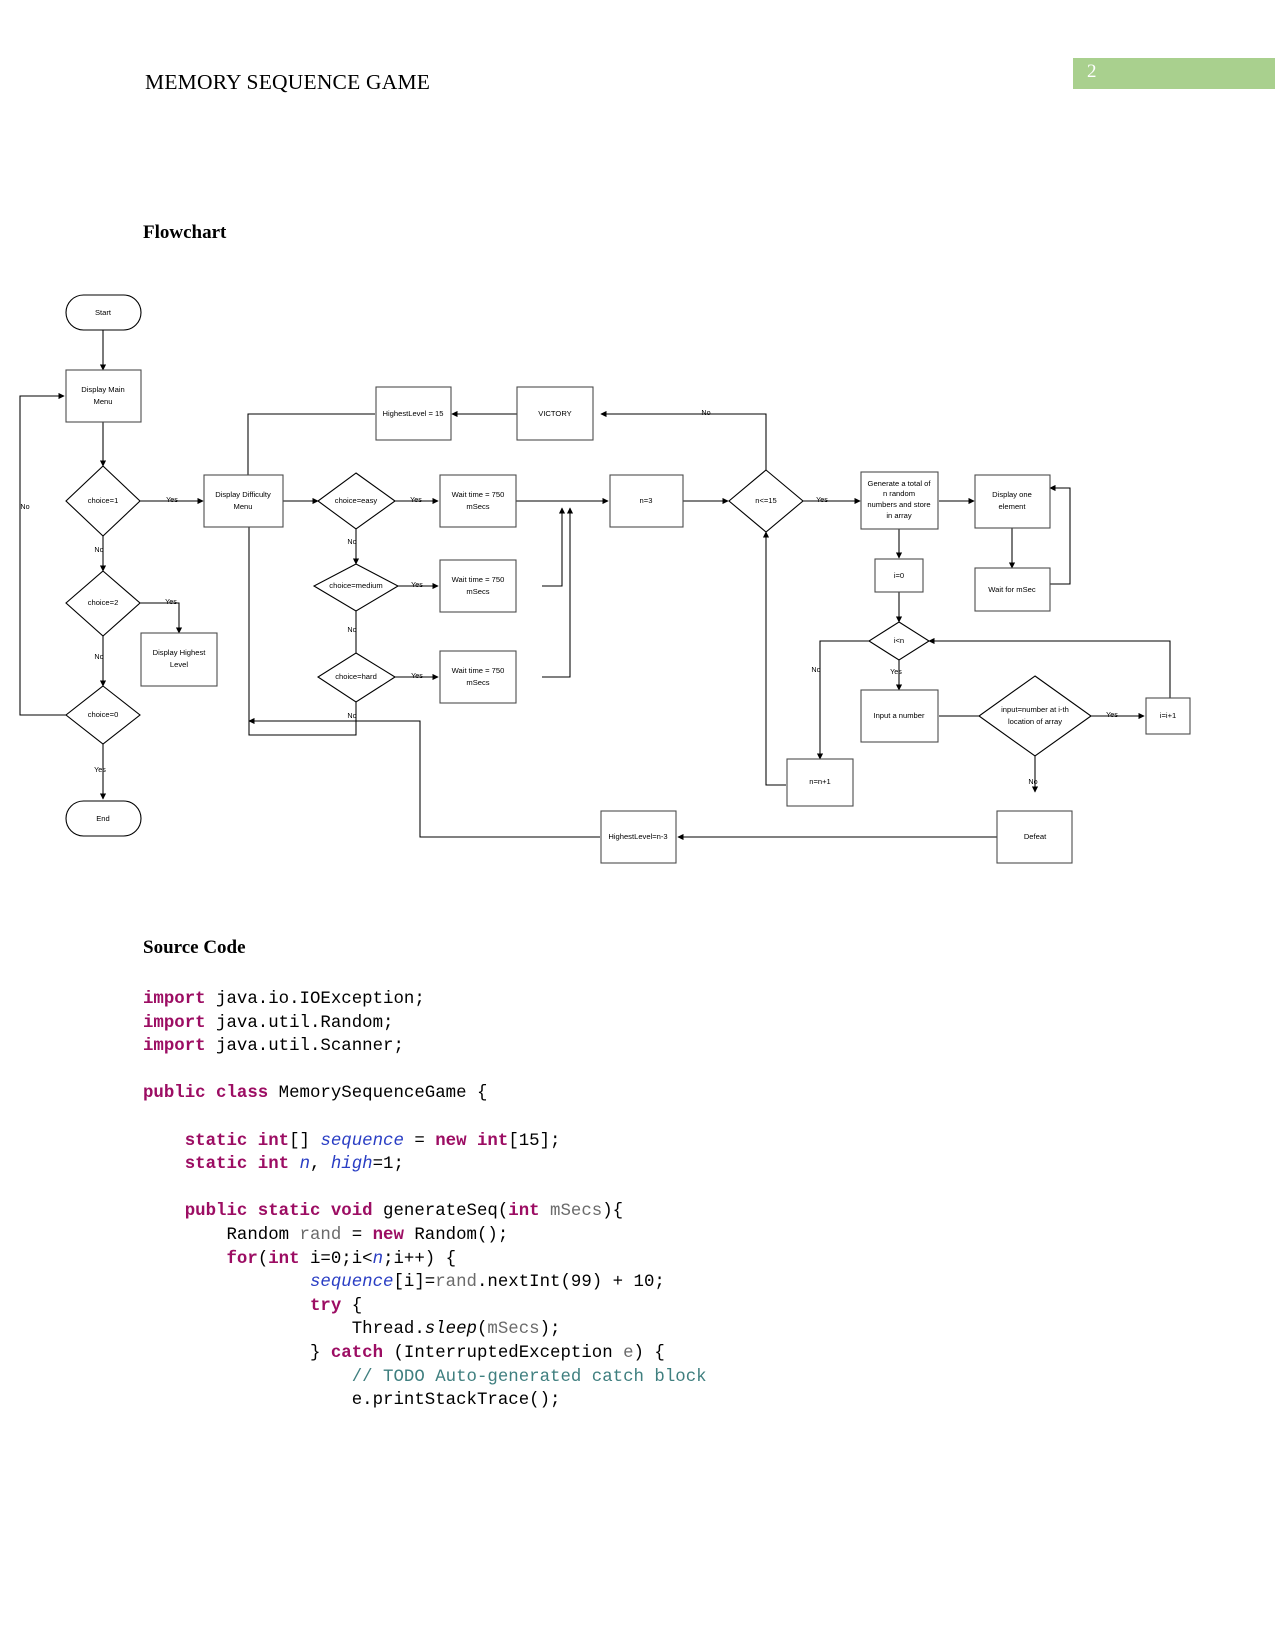  Describe the element at coordinates (237, 1353) in the screenshot. I see `code-token-plain: }` at that location.